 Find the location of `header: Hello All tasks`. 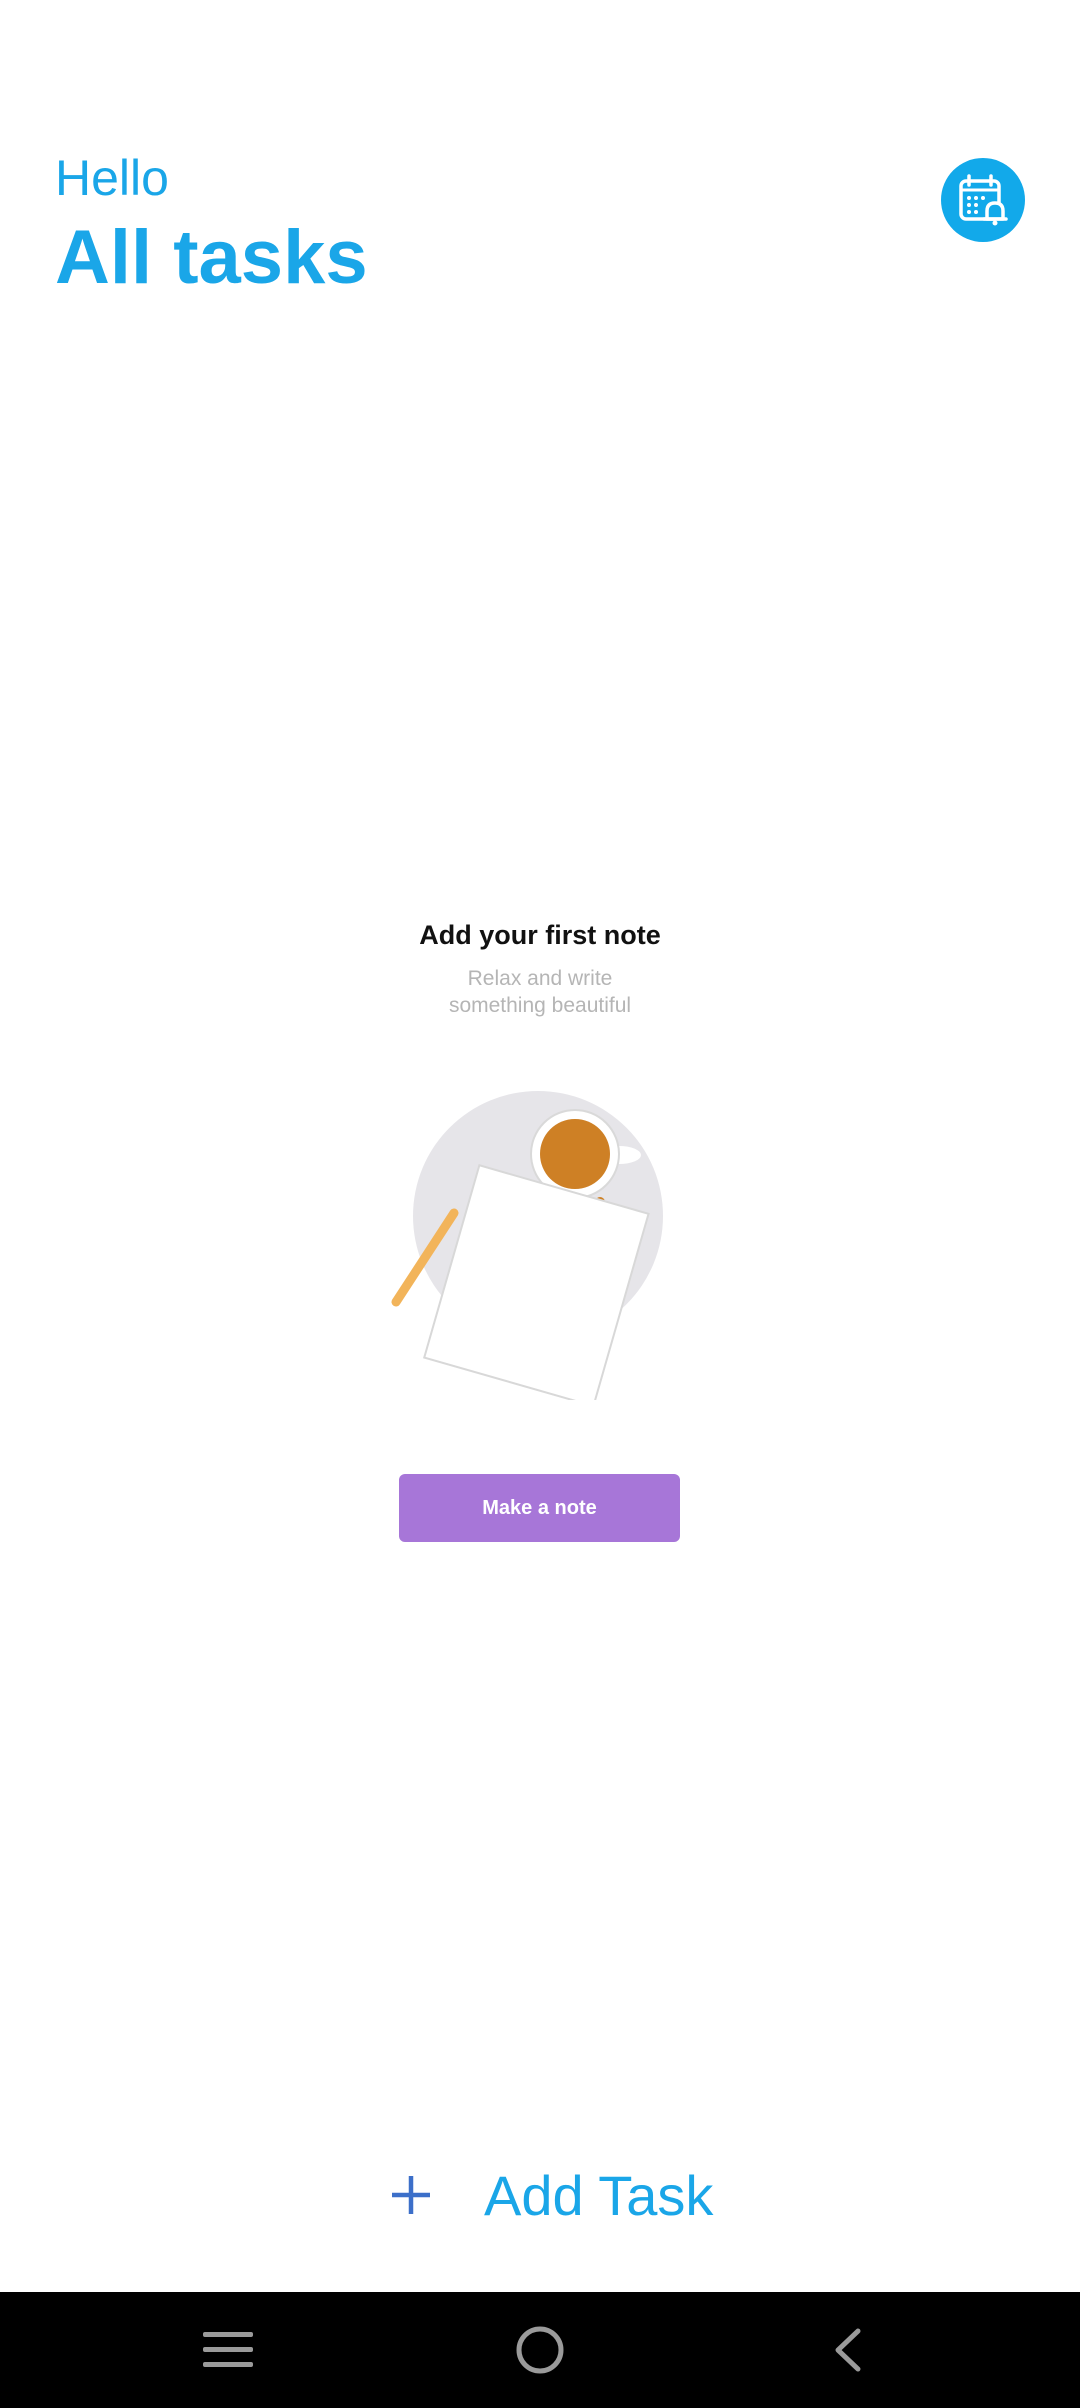

header: Hello All tasks is located at coordinates (211, 225).